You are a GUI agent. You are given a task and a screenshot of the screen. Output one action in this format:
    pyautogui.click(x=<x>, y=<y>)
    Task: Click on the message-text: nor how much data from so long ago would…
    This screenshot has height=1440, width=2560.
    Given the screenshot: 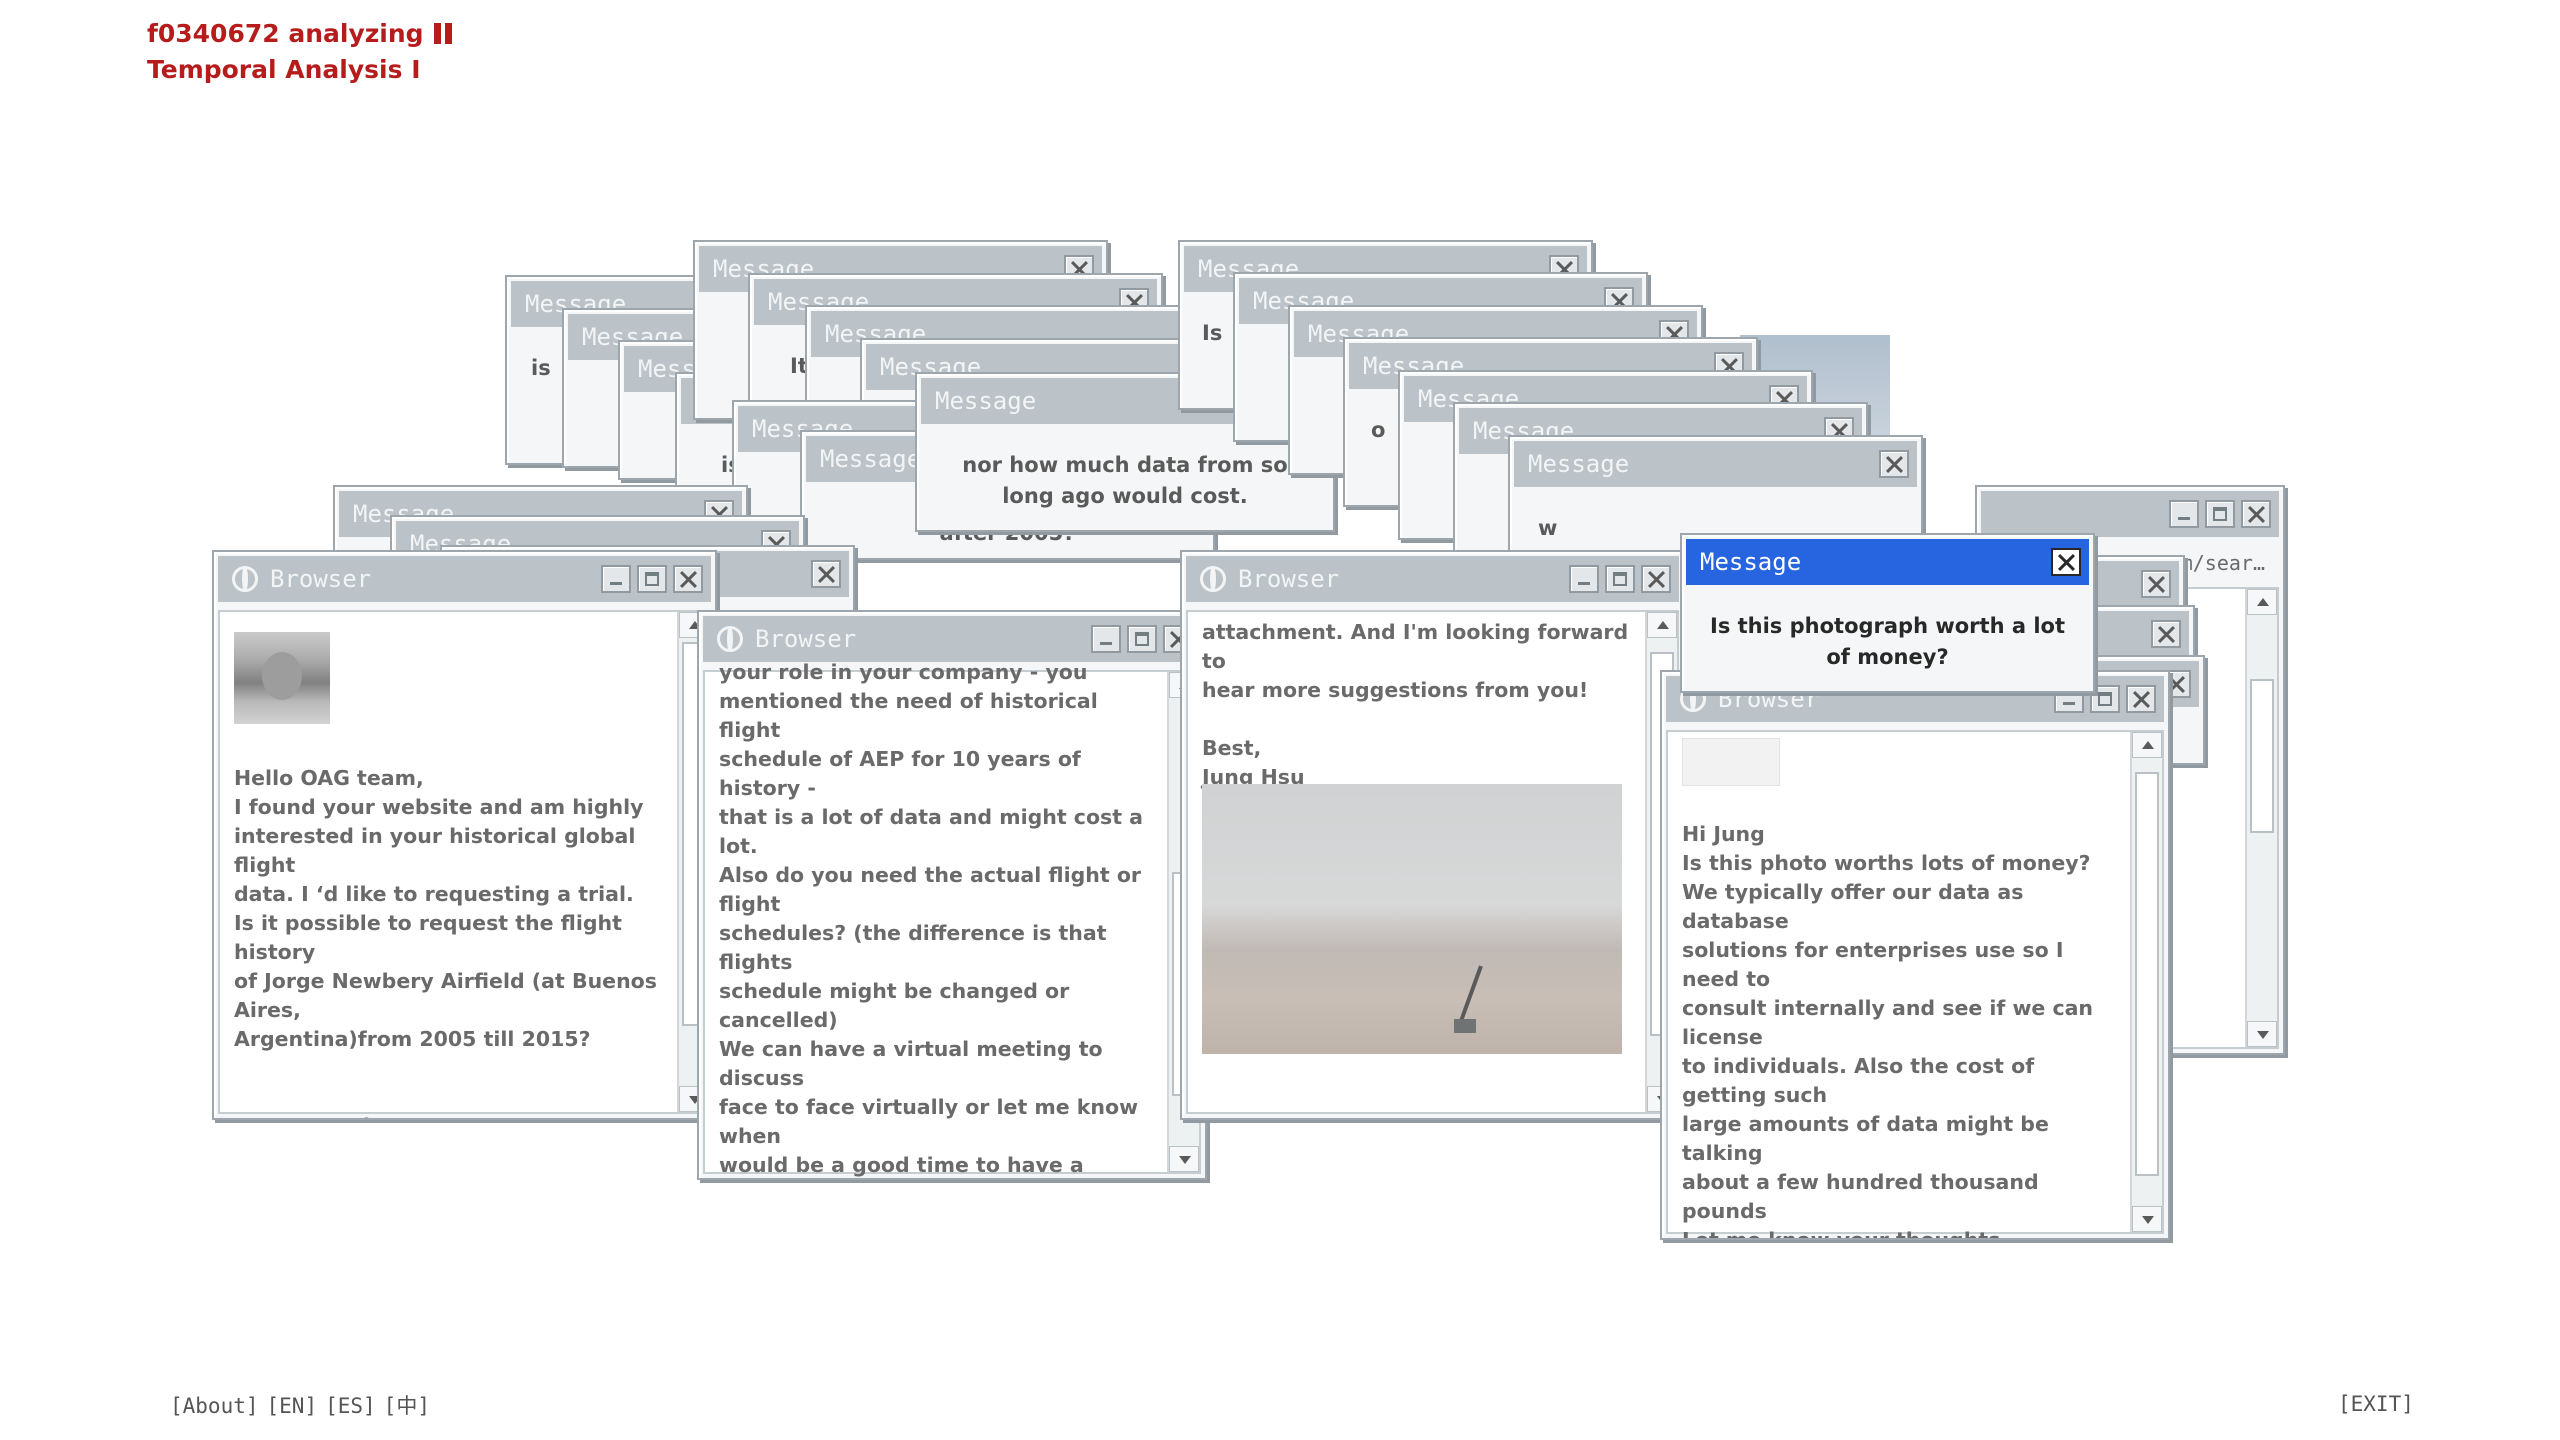 What is the action you would take?
    pyautogui.click(x=1125, y=477)
    